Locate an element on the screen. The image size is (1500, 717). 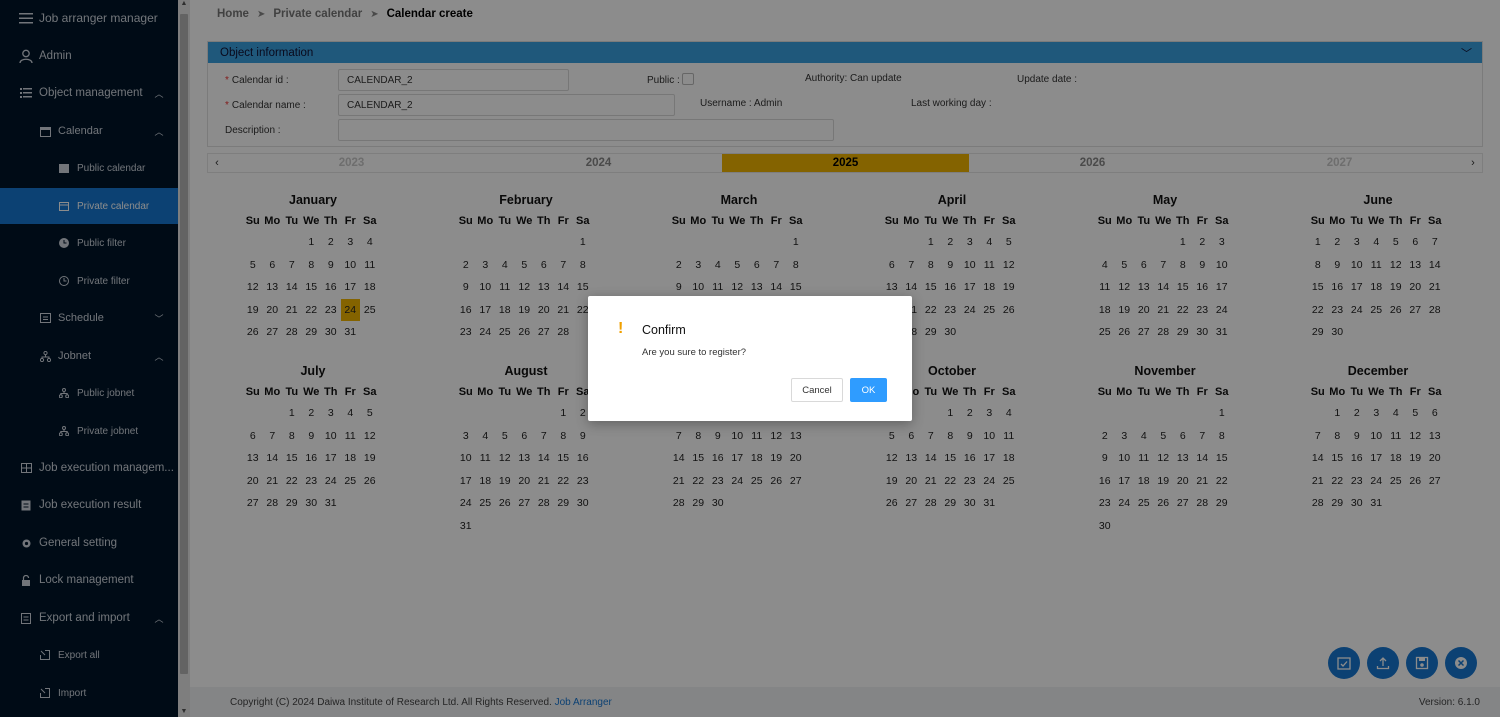
cancel-button: Cancel is located at coordinates (817, 390).